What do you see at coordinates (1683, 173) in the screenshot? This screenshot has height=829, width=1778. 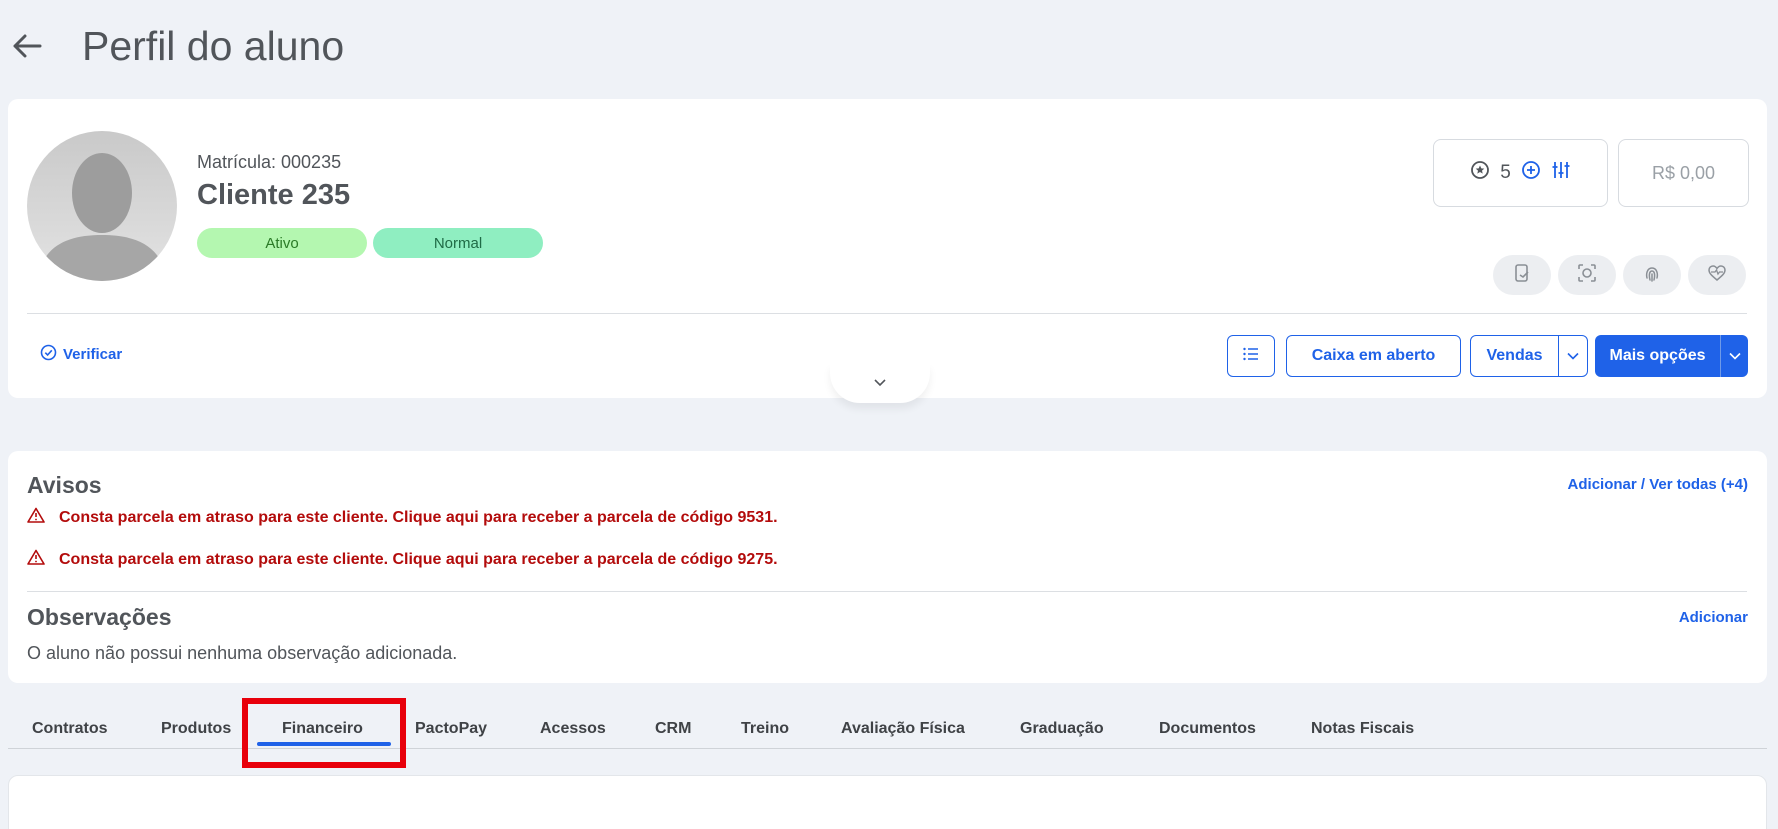 I see `balance-box: R$ 0,00` at bounding box center [1683, 173].